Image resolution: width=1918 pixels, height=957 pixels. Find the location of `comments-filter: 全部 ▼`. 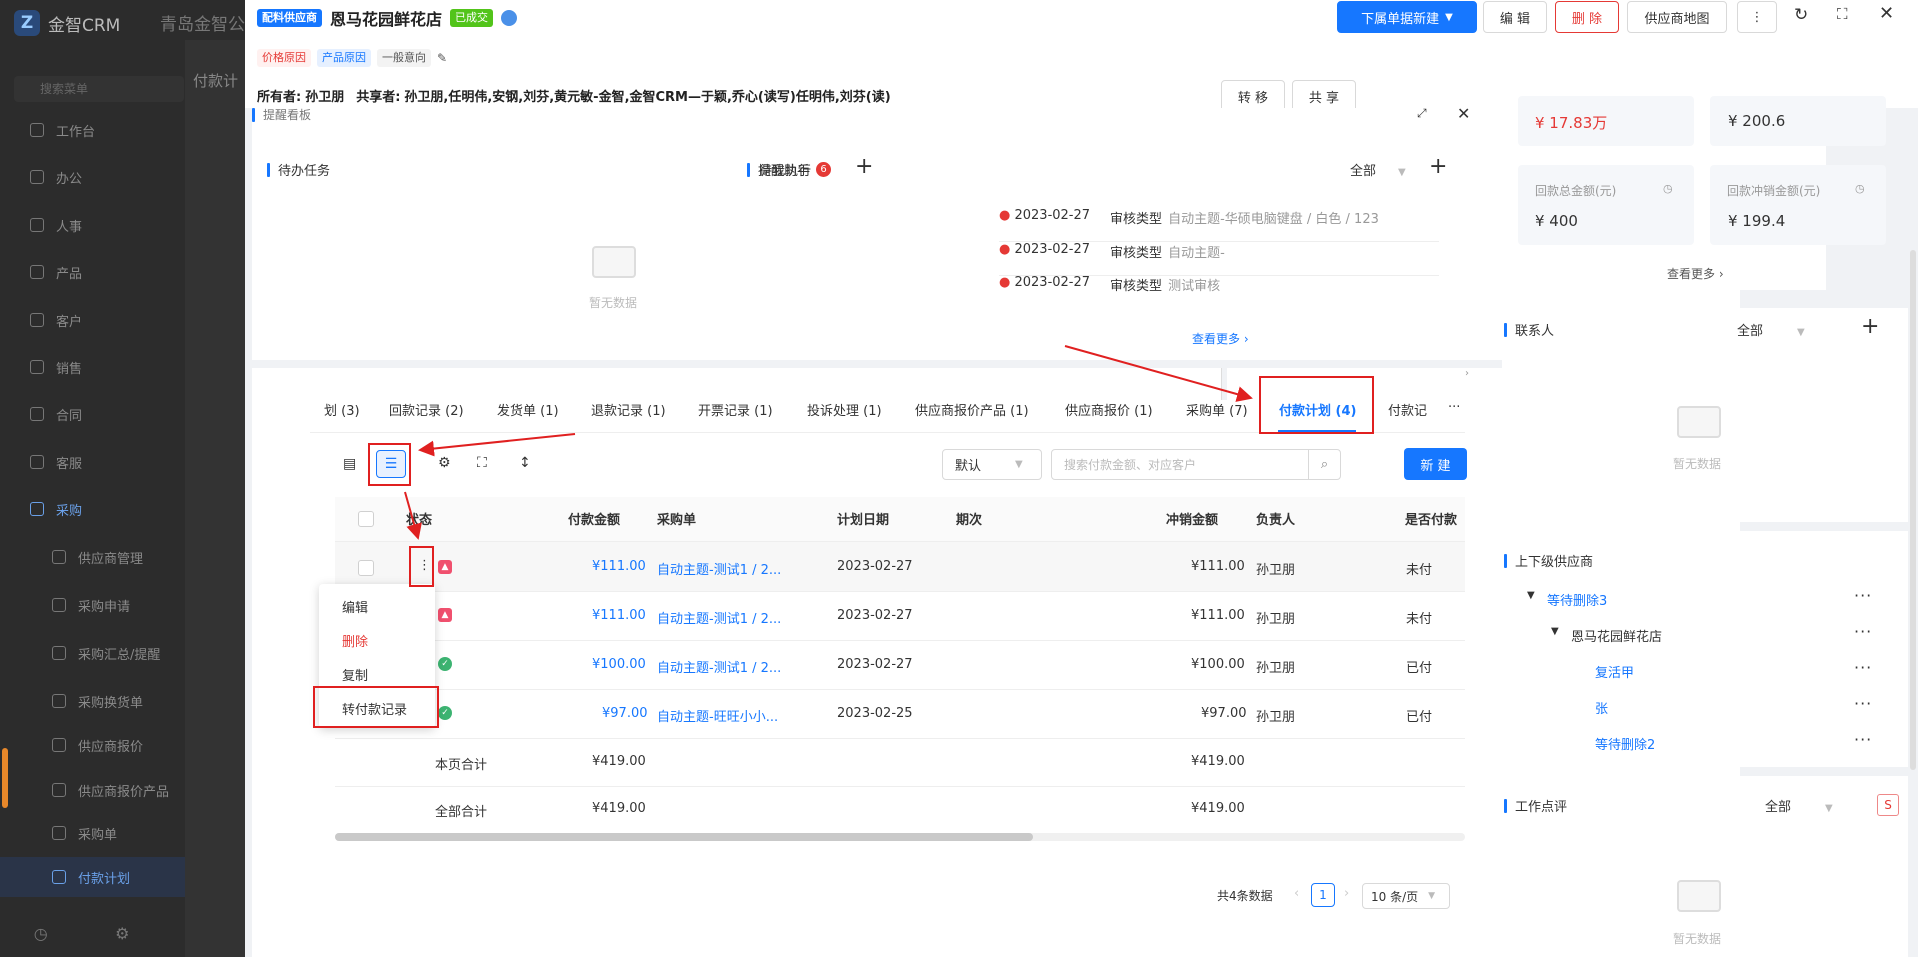

comments-filter: 全部 ▼ is located at coordinates (1799, 805).